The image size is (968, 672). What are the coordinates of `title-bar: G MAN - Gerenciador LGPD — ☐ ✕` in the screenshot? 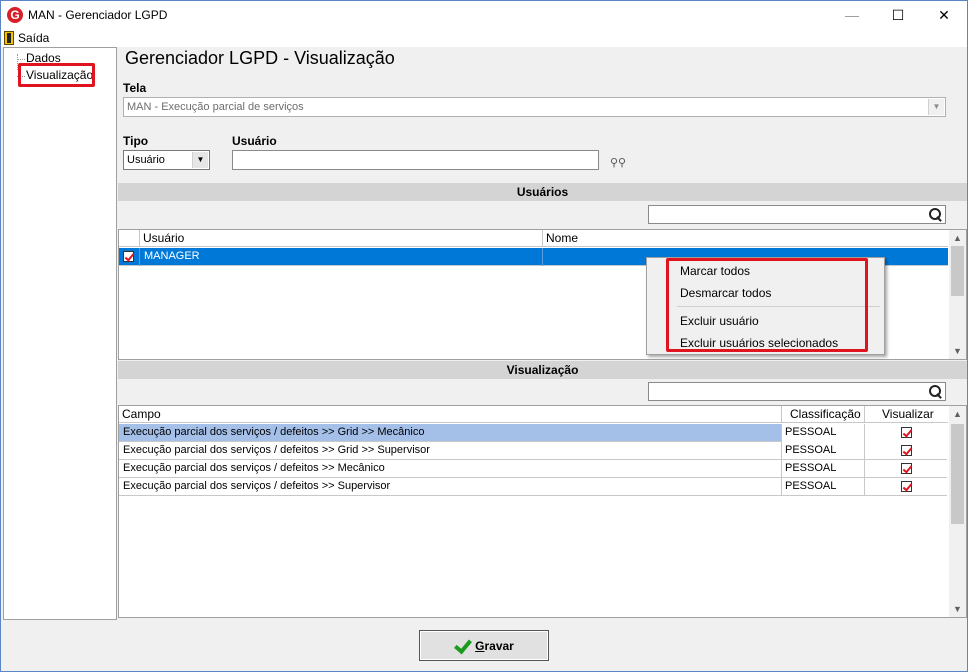 It's located at (484, 15).